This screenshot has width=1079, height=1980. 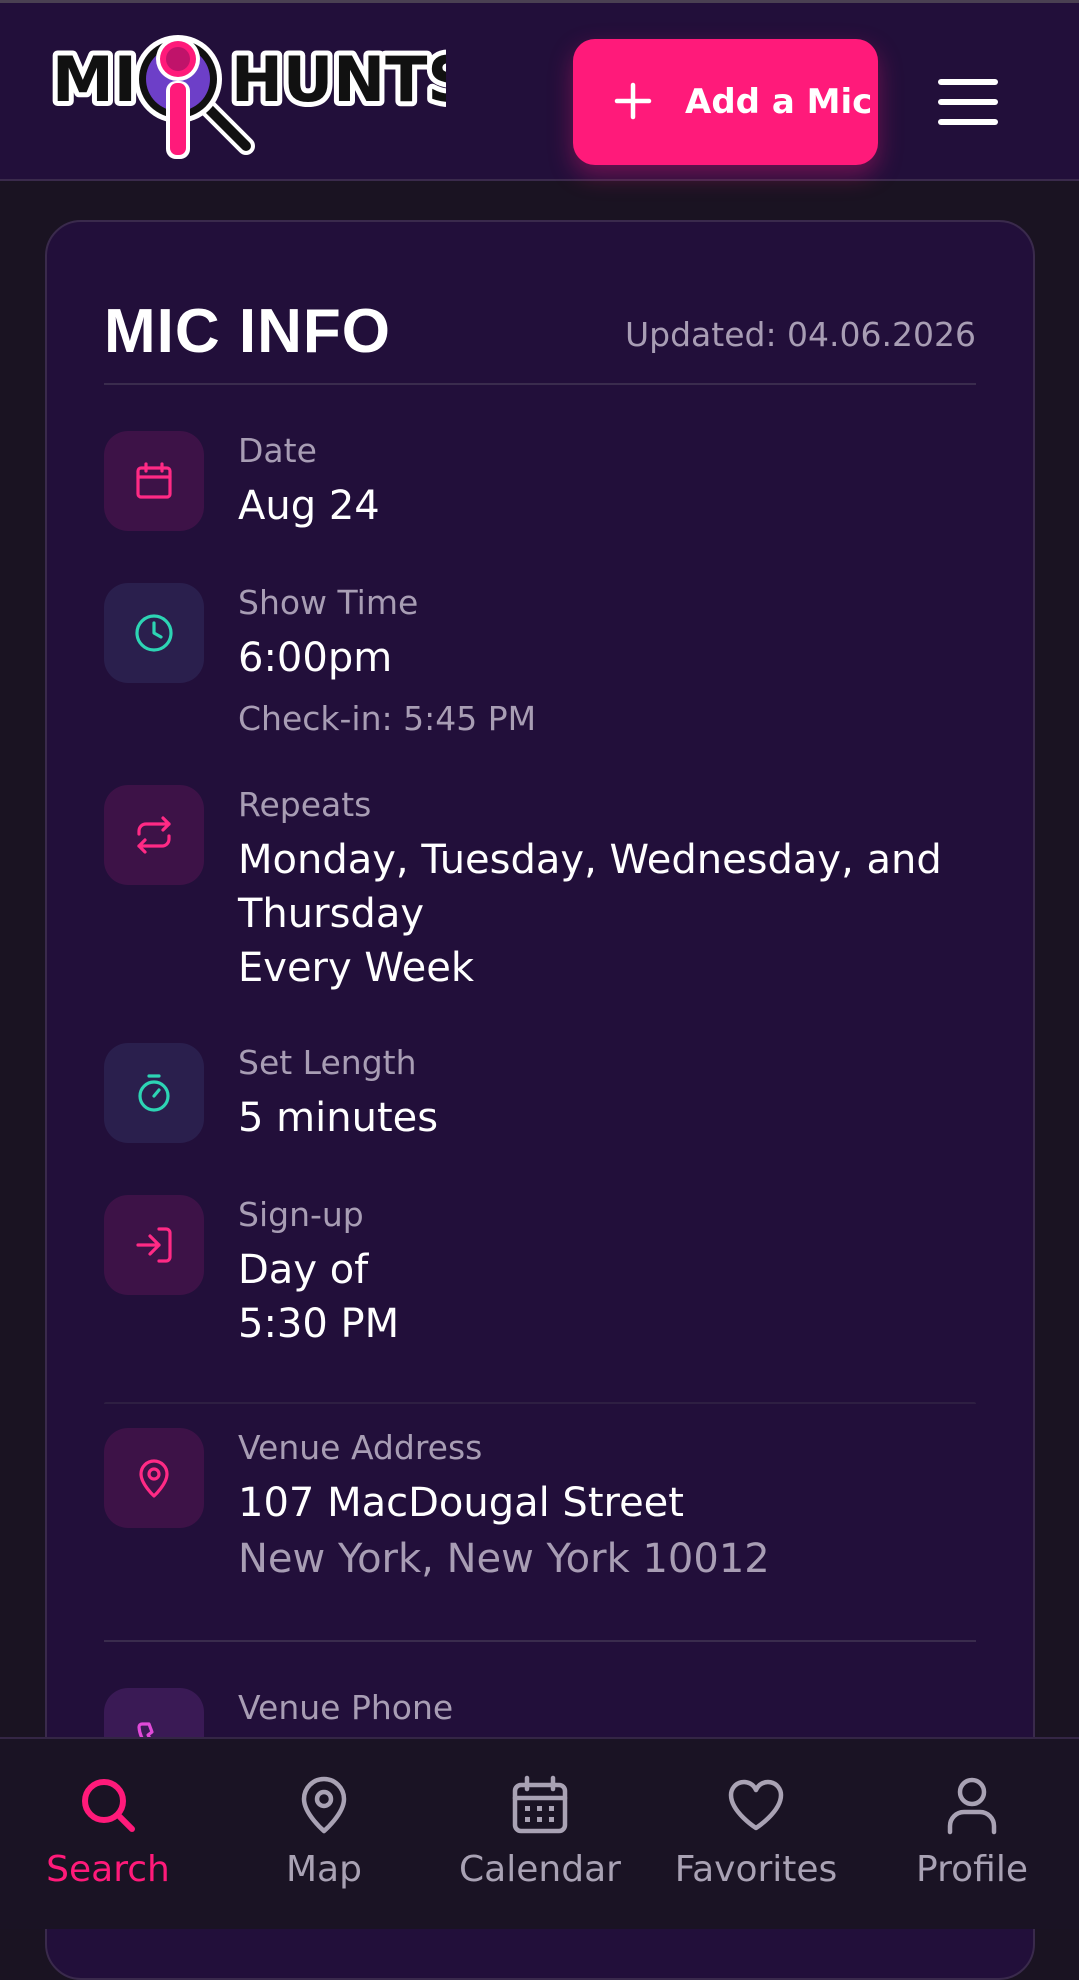 What do you see at coordinates (346, 1707) in the screenshot?
I see `row-label: Venue Phone` at bounding box center [346, 1707].